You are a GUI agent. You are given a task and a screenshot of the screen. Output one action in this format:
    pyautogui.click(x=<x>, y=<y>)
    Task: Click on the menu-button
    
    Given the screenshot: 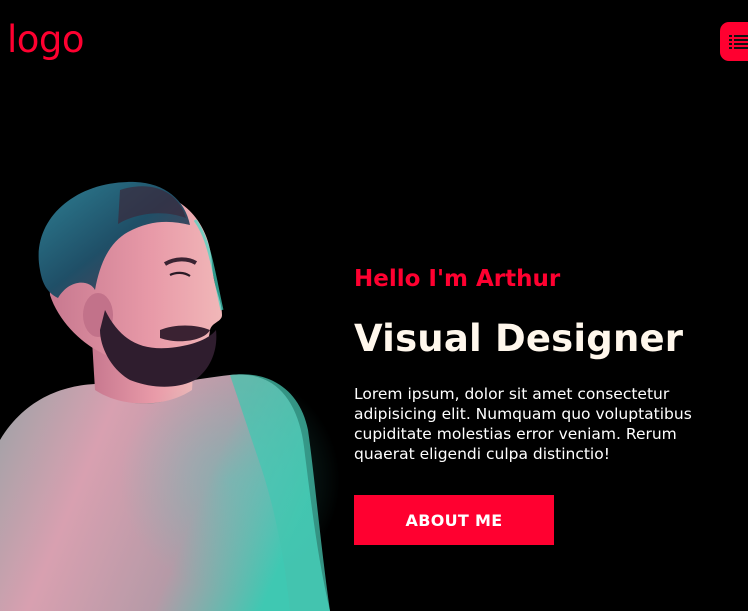 What is the action you would take?
    pyautogui.click(x=734, y=41)
    